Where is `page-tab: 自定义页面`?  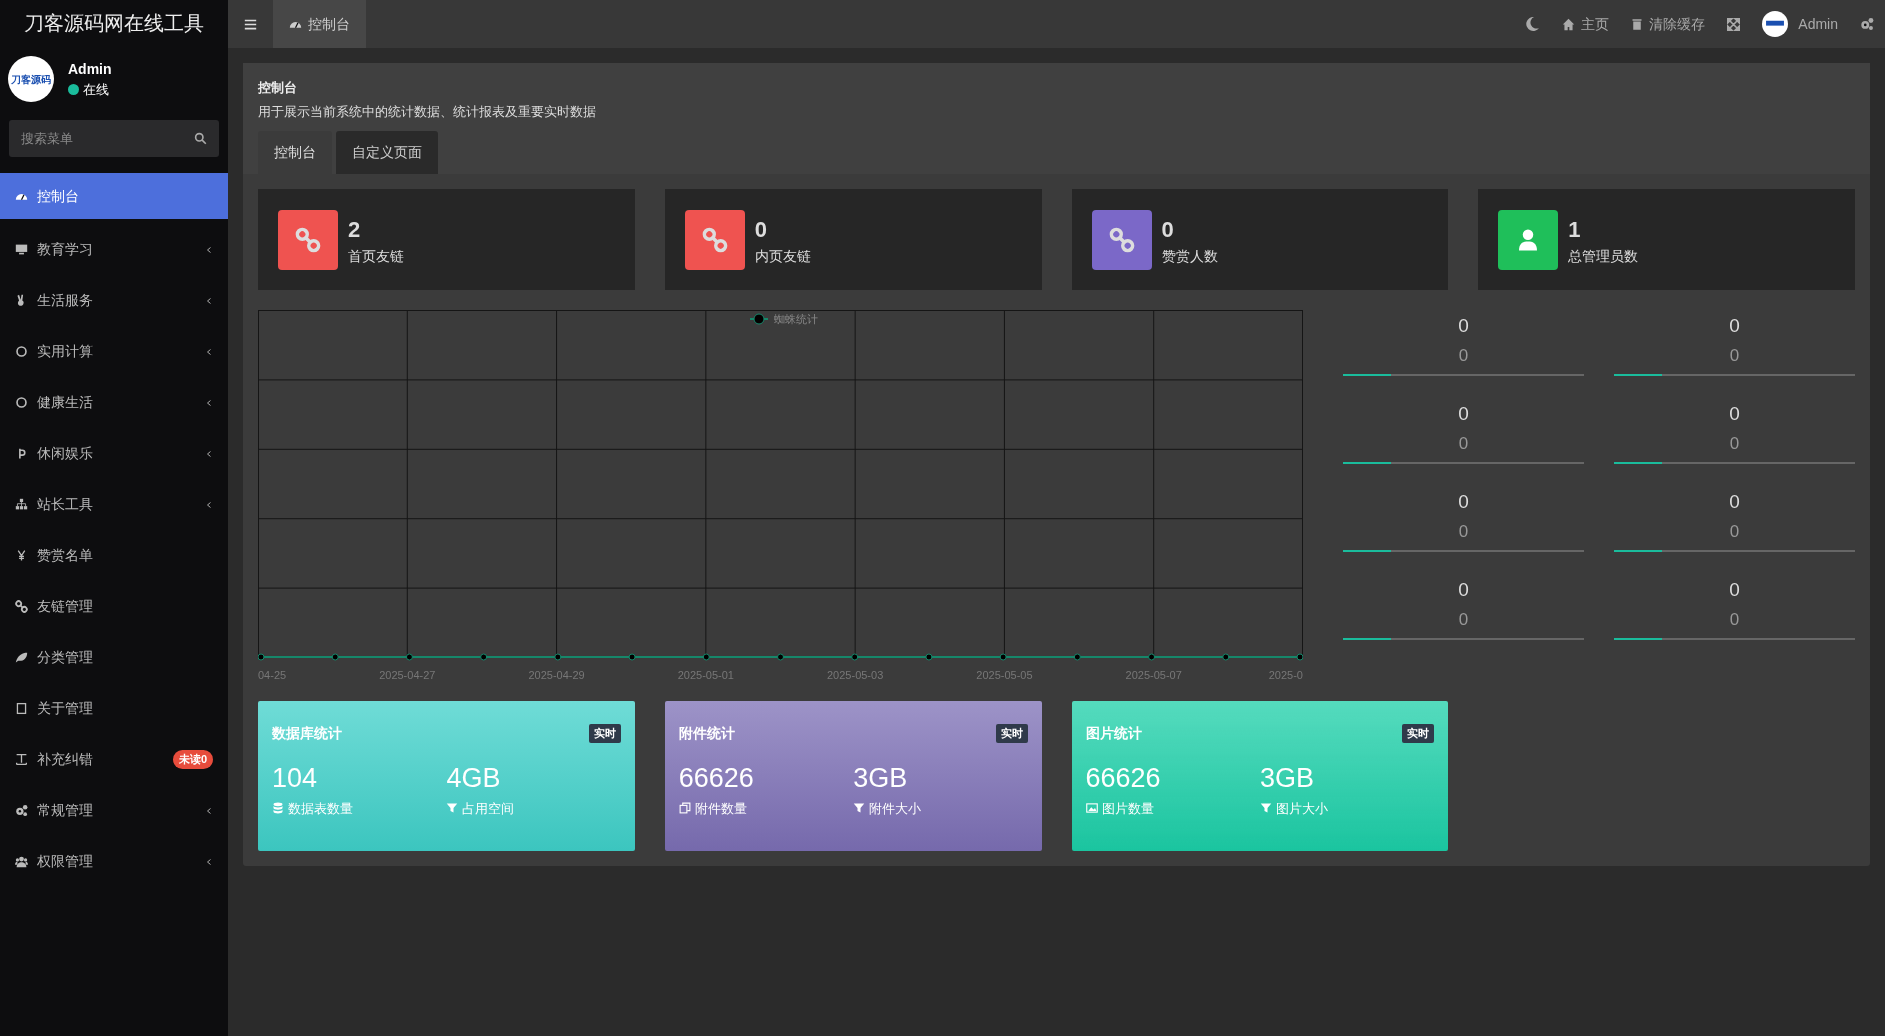 page-tab: 自定义页面 is located at coordinates (387, 152).